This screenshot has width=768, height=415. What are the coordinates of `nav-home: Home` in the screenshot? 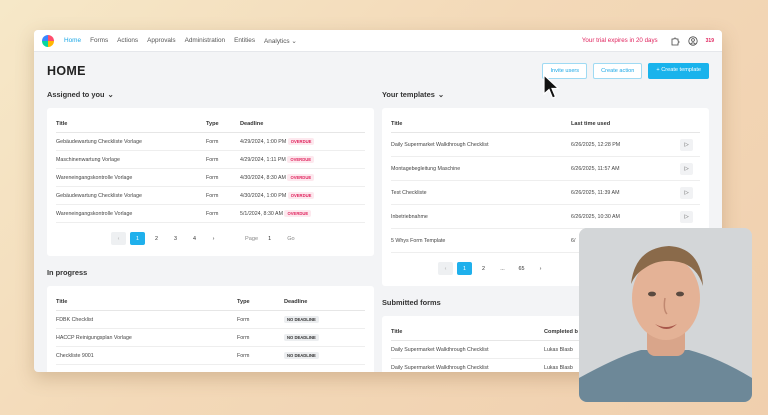 It's located at (72, 41).